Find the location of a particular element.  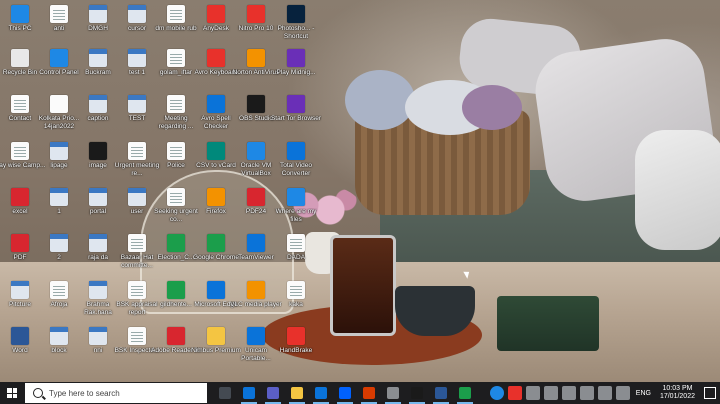

clock: 10:03 PM 17/01/2022 is located at coordinates (677, 393).